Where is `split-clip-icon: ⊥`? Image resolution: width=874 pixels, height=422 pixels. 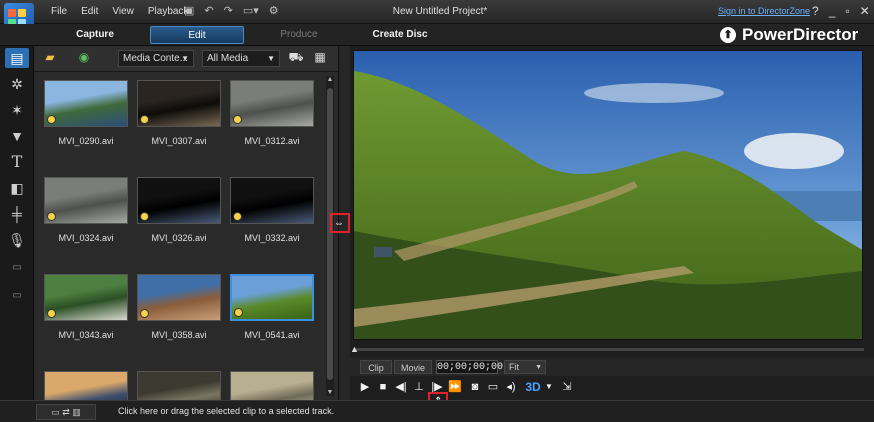 split-clip-icon: ⊥ is located at coordinates (419, 387).